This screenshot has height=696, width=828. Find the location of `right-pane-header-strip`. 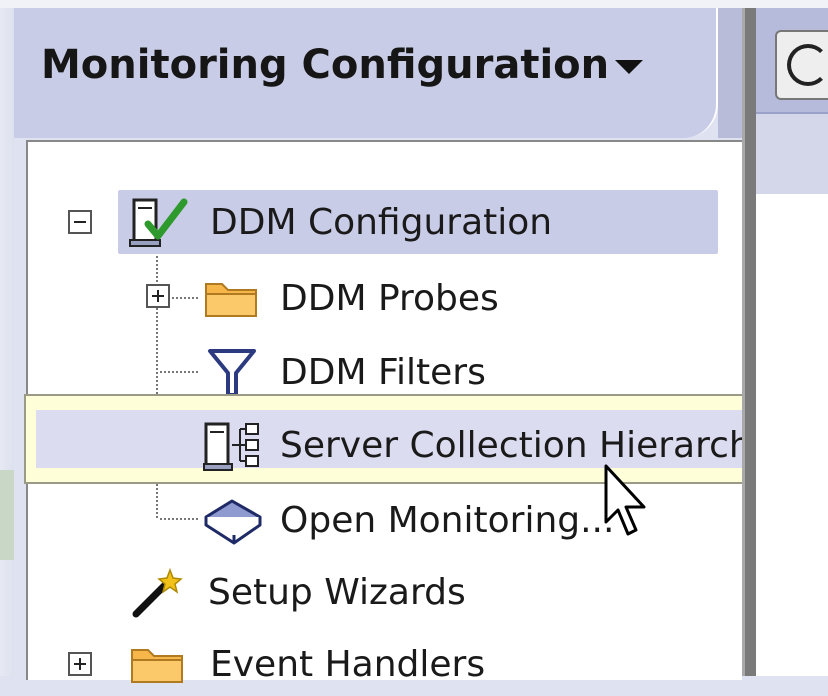

right-pane-header-strip is located at coordinates (792, 154).